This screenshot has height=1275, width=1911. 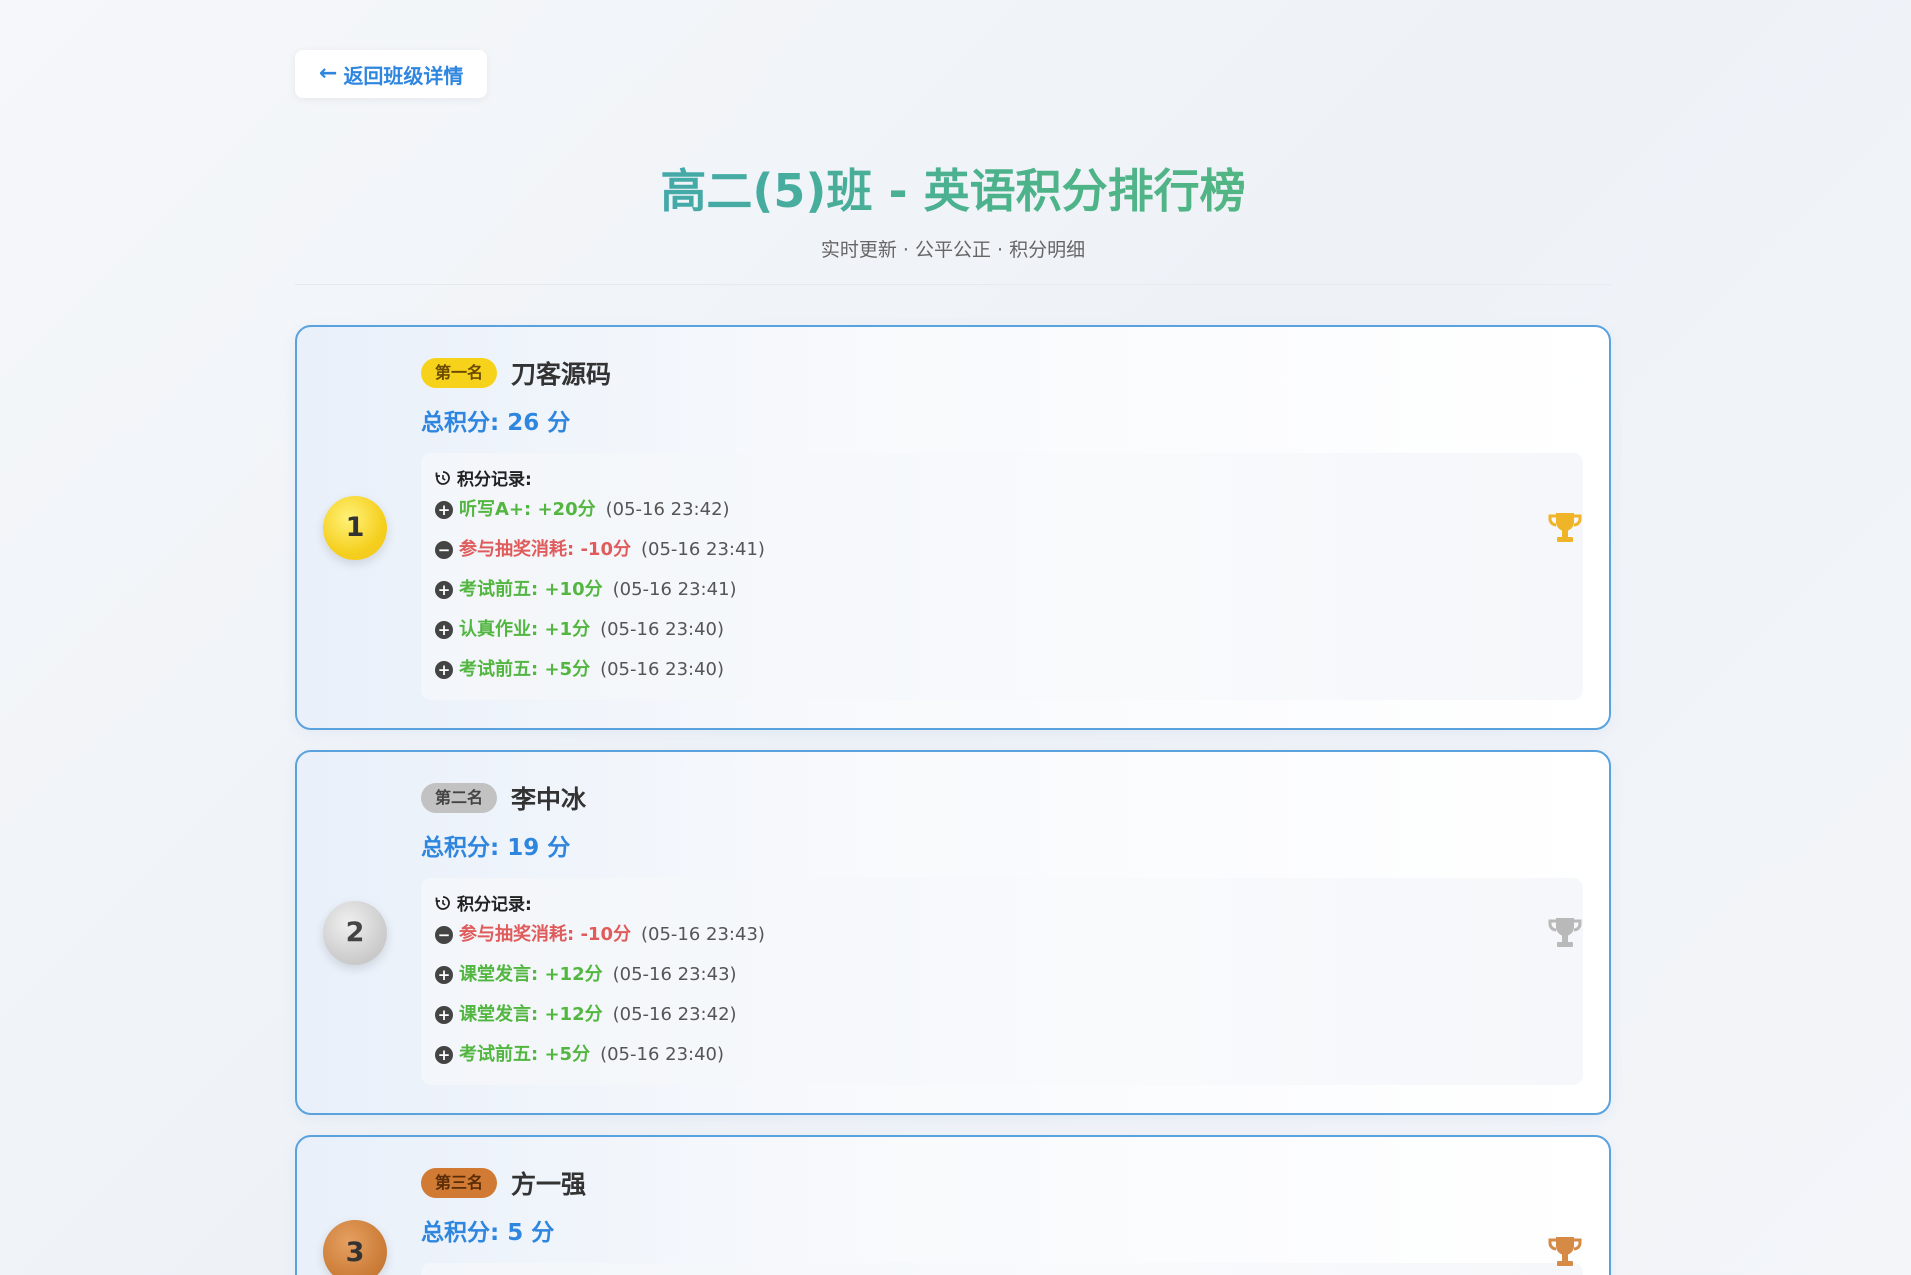 I want to click on page-subtitle: 实时更新 · 公平公正 · 积分明细, so click(x=953, y=250).